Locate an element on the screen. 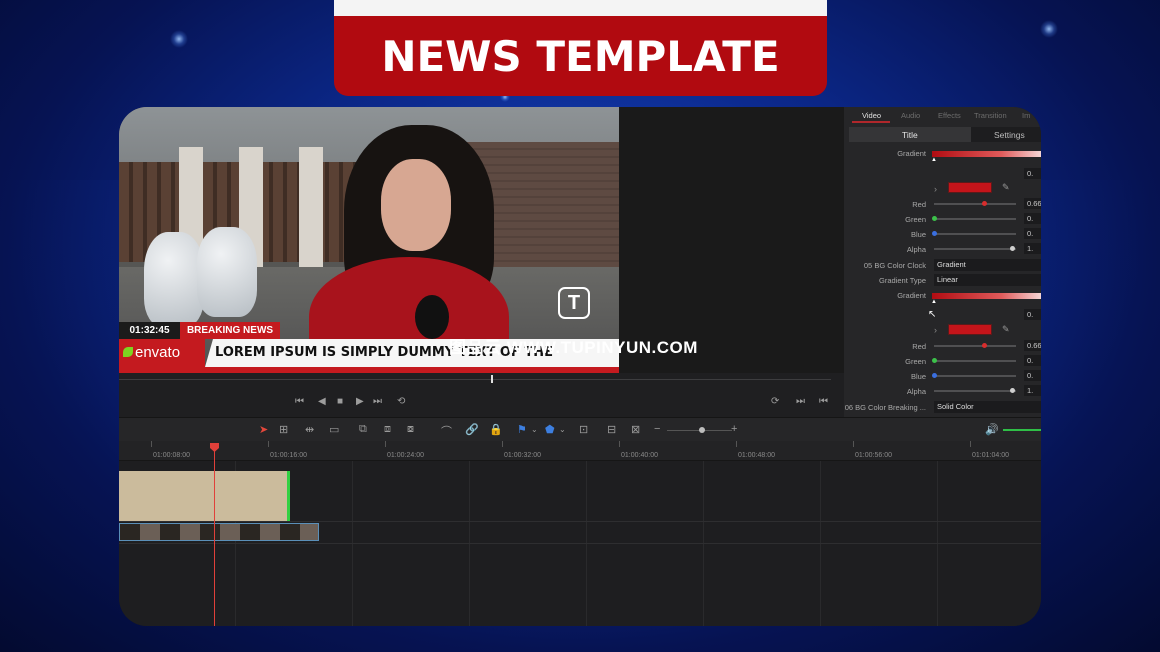 This screenshot has height=652, width=1160. title-banner: NEWS TEMPLATE is located at coordinates (580, 56).